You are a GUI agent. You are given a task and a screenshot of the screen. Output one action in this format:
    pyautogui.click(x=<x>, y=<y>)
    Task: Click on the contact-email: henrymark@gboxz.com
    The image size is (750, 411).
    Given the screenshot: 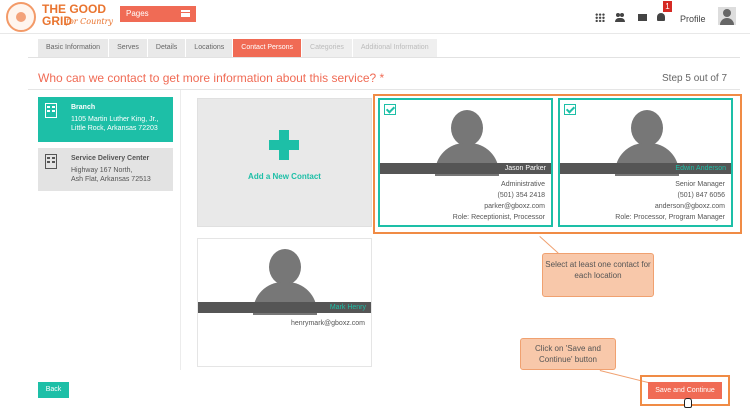 What is the action you would take?
    pyautogui.click(x=327, y=323)
    